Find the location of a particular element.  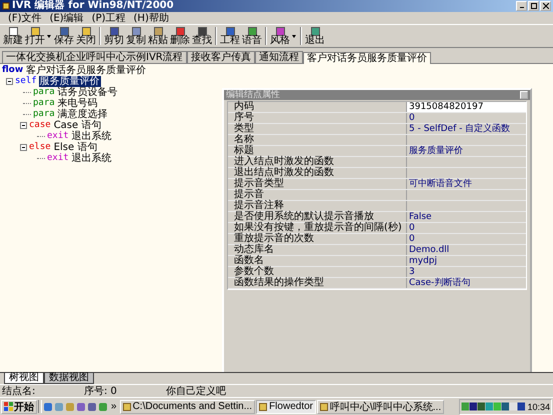

property-name: 提示音类型 is located at coordinates (317, 184).